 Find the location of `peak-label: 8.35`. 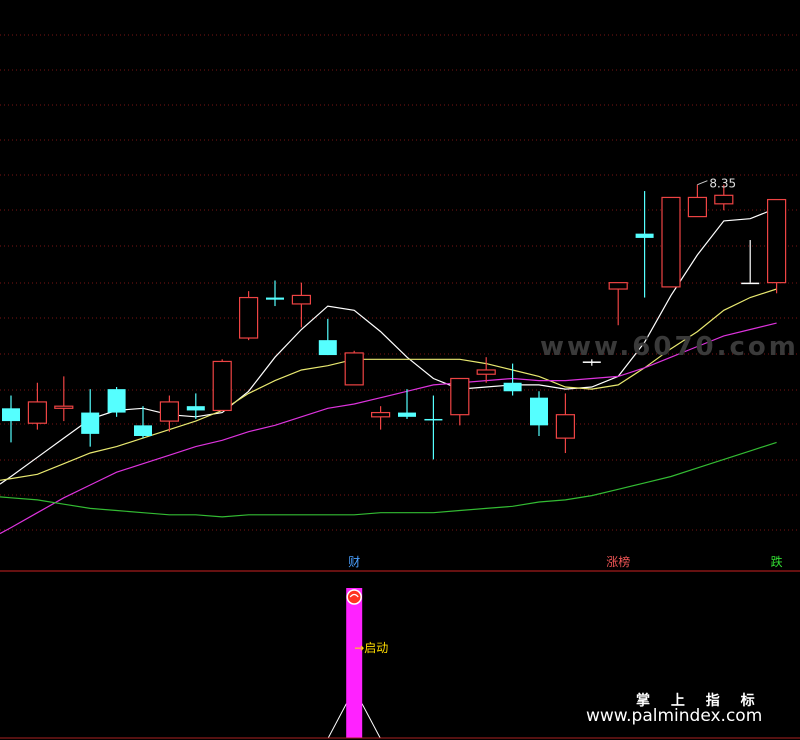

peak-label: 8.35 is located at coordinates (722, 184).